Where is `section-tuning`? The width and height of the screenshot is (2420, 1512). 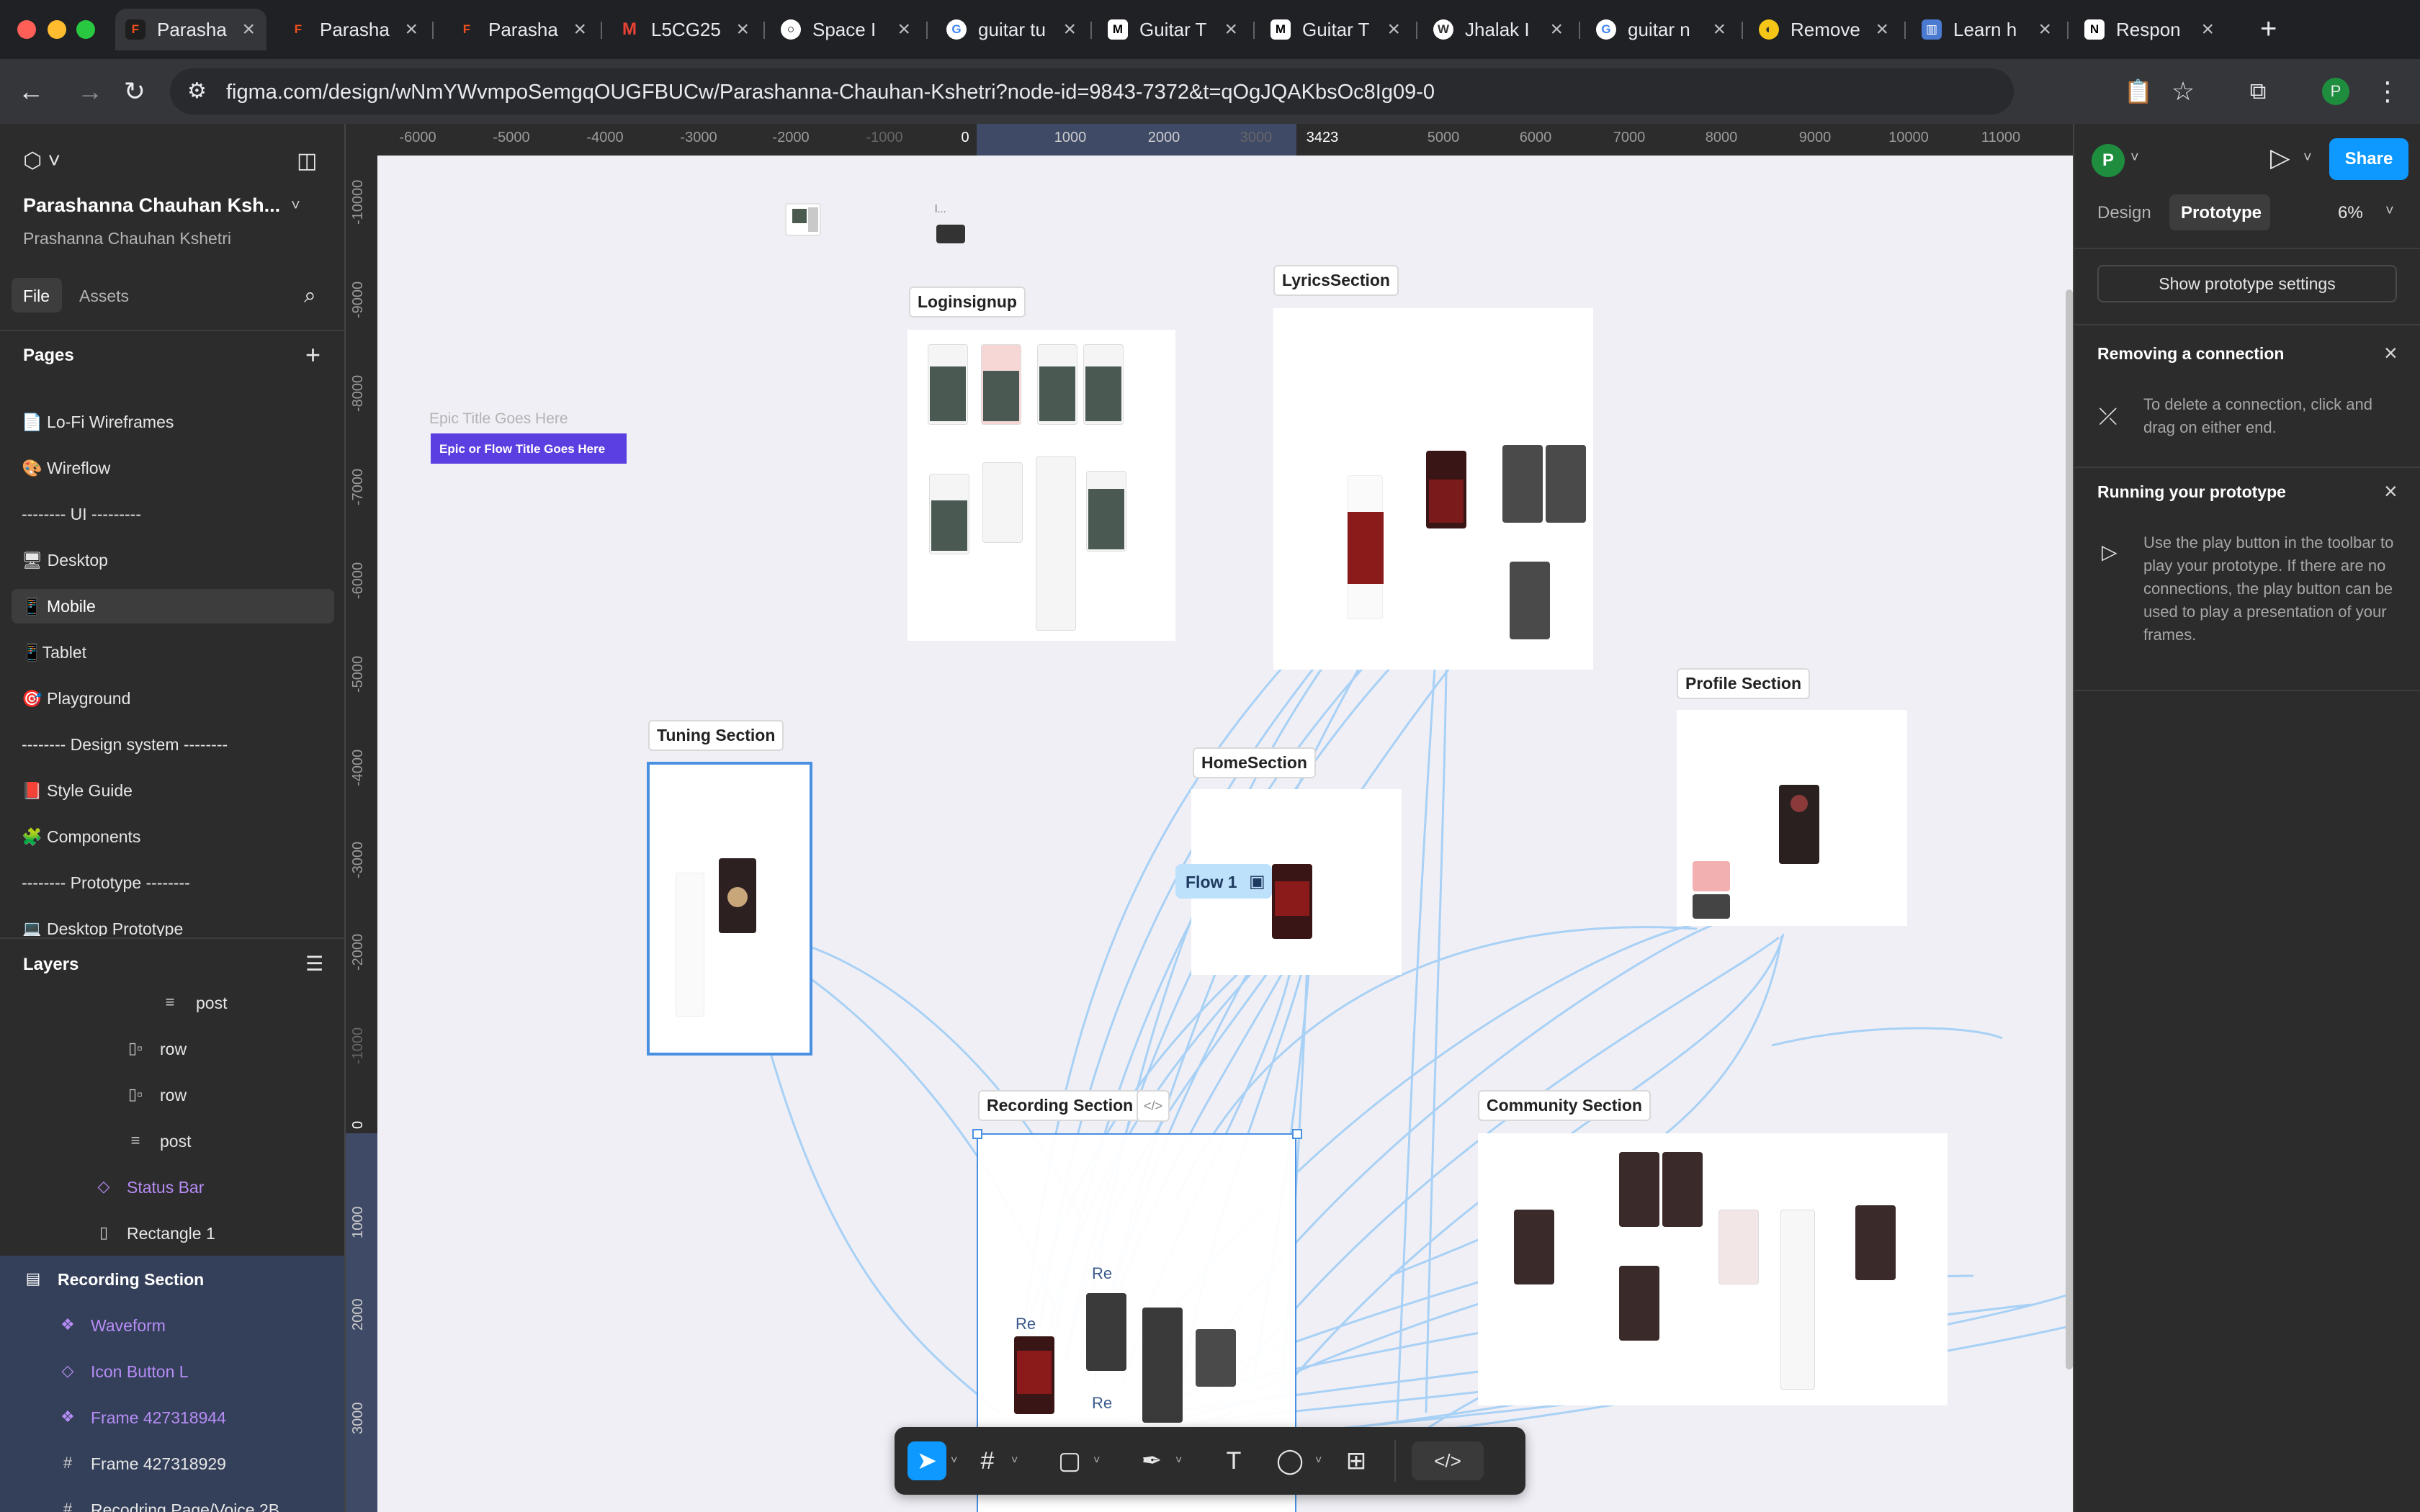
section-tuning is located at coordinates (729, 909).